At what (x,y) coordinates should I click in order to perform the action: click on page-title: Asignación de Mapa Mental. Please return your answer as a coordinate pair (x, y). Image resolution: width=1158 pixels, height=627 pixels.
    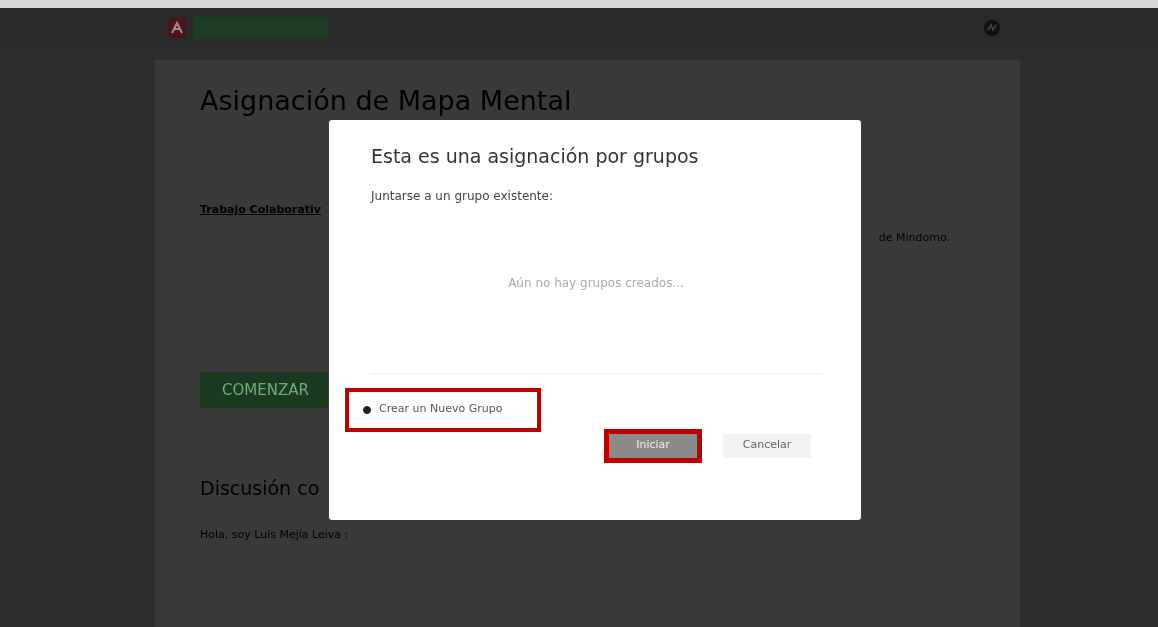
    Looking at the image, I should click on (386, 101).